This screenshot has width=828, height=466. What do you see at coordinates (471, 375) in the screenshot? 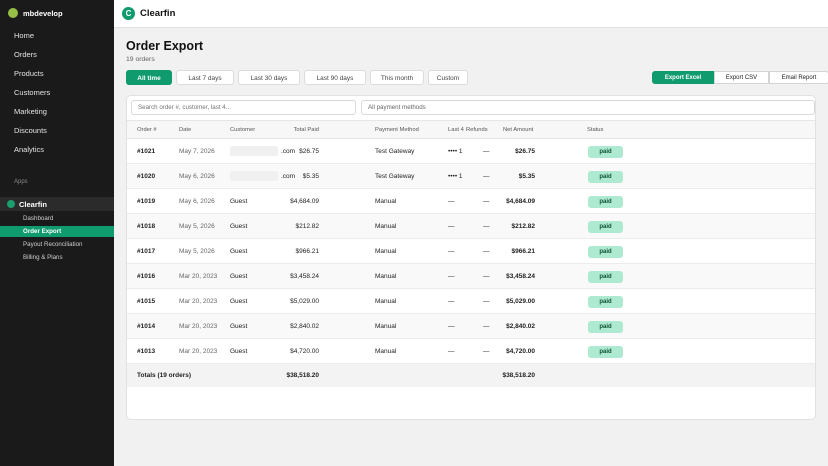
I see `totals-row: Totals (19 orders) $38,518.20 $38,518.20` at bounding box center [471, 375].